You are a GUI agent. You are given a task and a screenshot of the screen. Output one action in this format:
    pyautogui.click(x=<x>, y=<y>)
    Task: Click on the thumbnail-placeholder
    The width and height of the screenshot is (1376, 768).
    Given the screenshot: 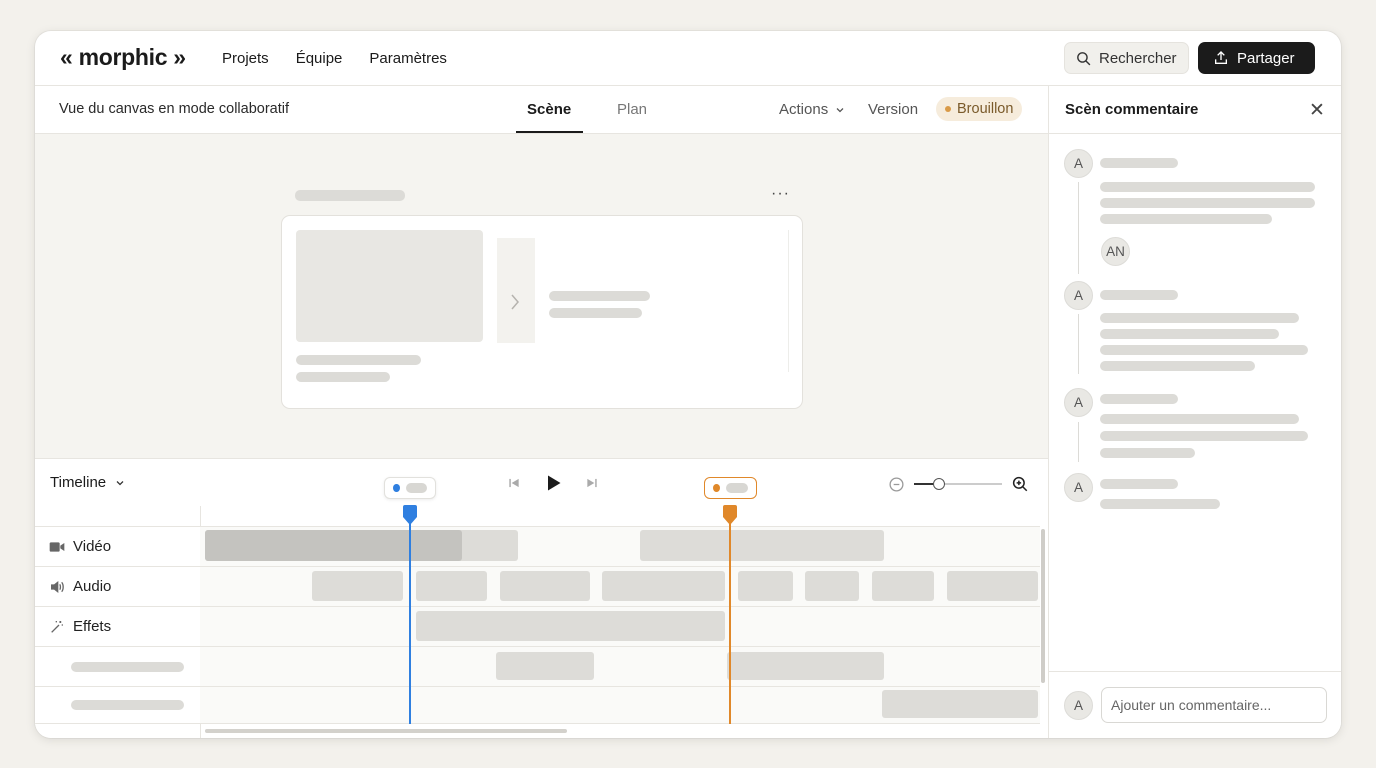 What is the action you would take?
    pyautogui.click(x=389, y=286)
    